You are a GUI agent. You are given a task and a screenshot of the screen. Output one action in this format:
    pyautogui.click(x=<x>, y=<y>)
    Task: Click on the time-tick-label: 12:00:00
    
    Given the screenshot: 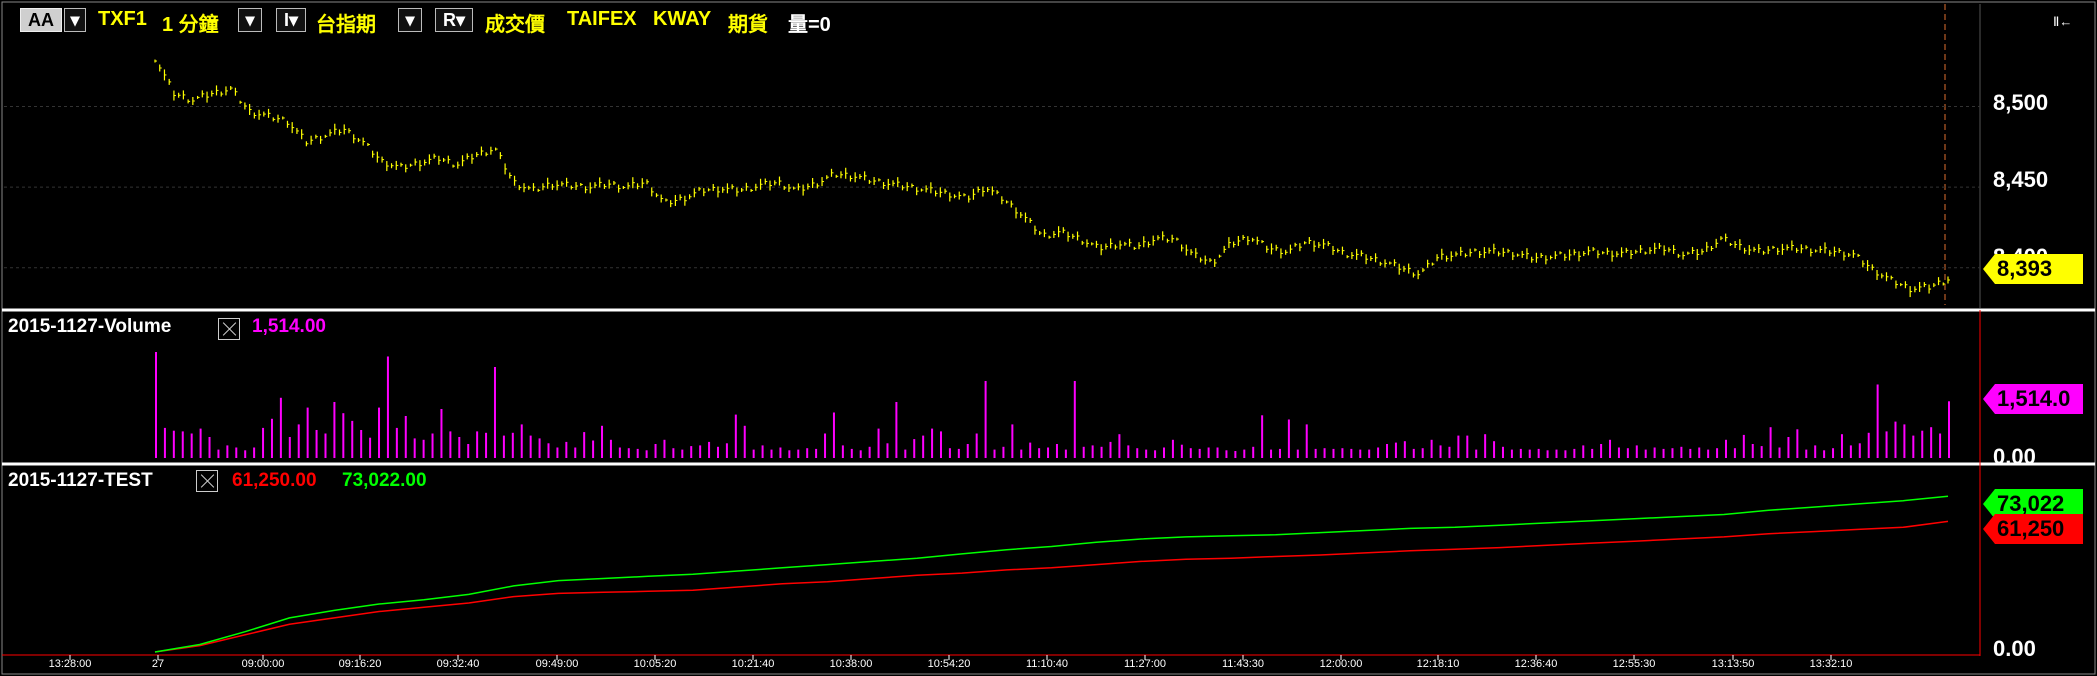 What is the action you would take?
    pyautogui.click(x=1341, y=664)
    